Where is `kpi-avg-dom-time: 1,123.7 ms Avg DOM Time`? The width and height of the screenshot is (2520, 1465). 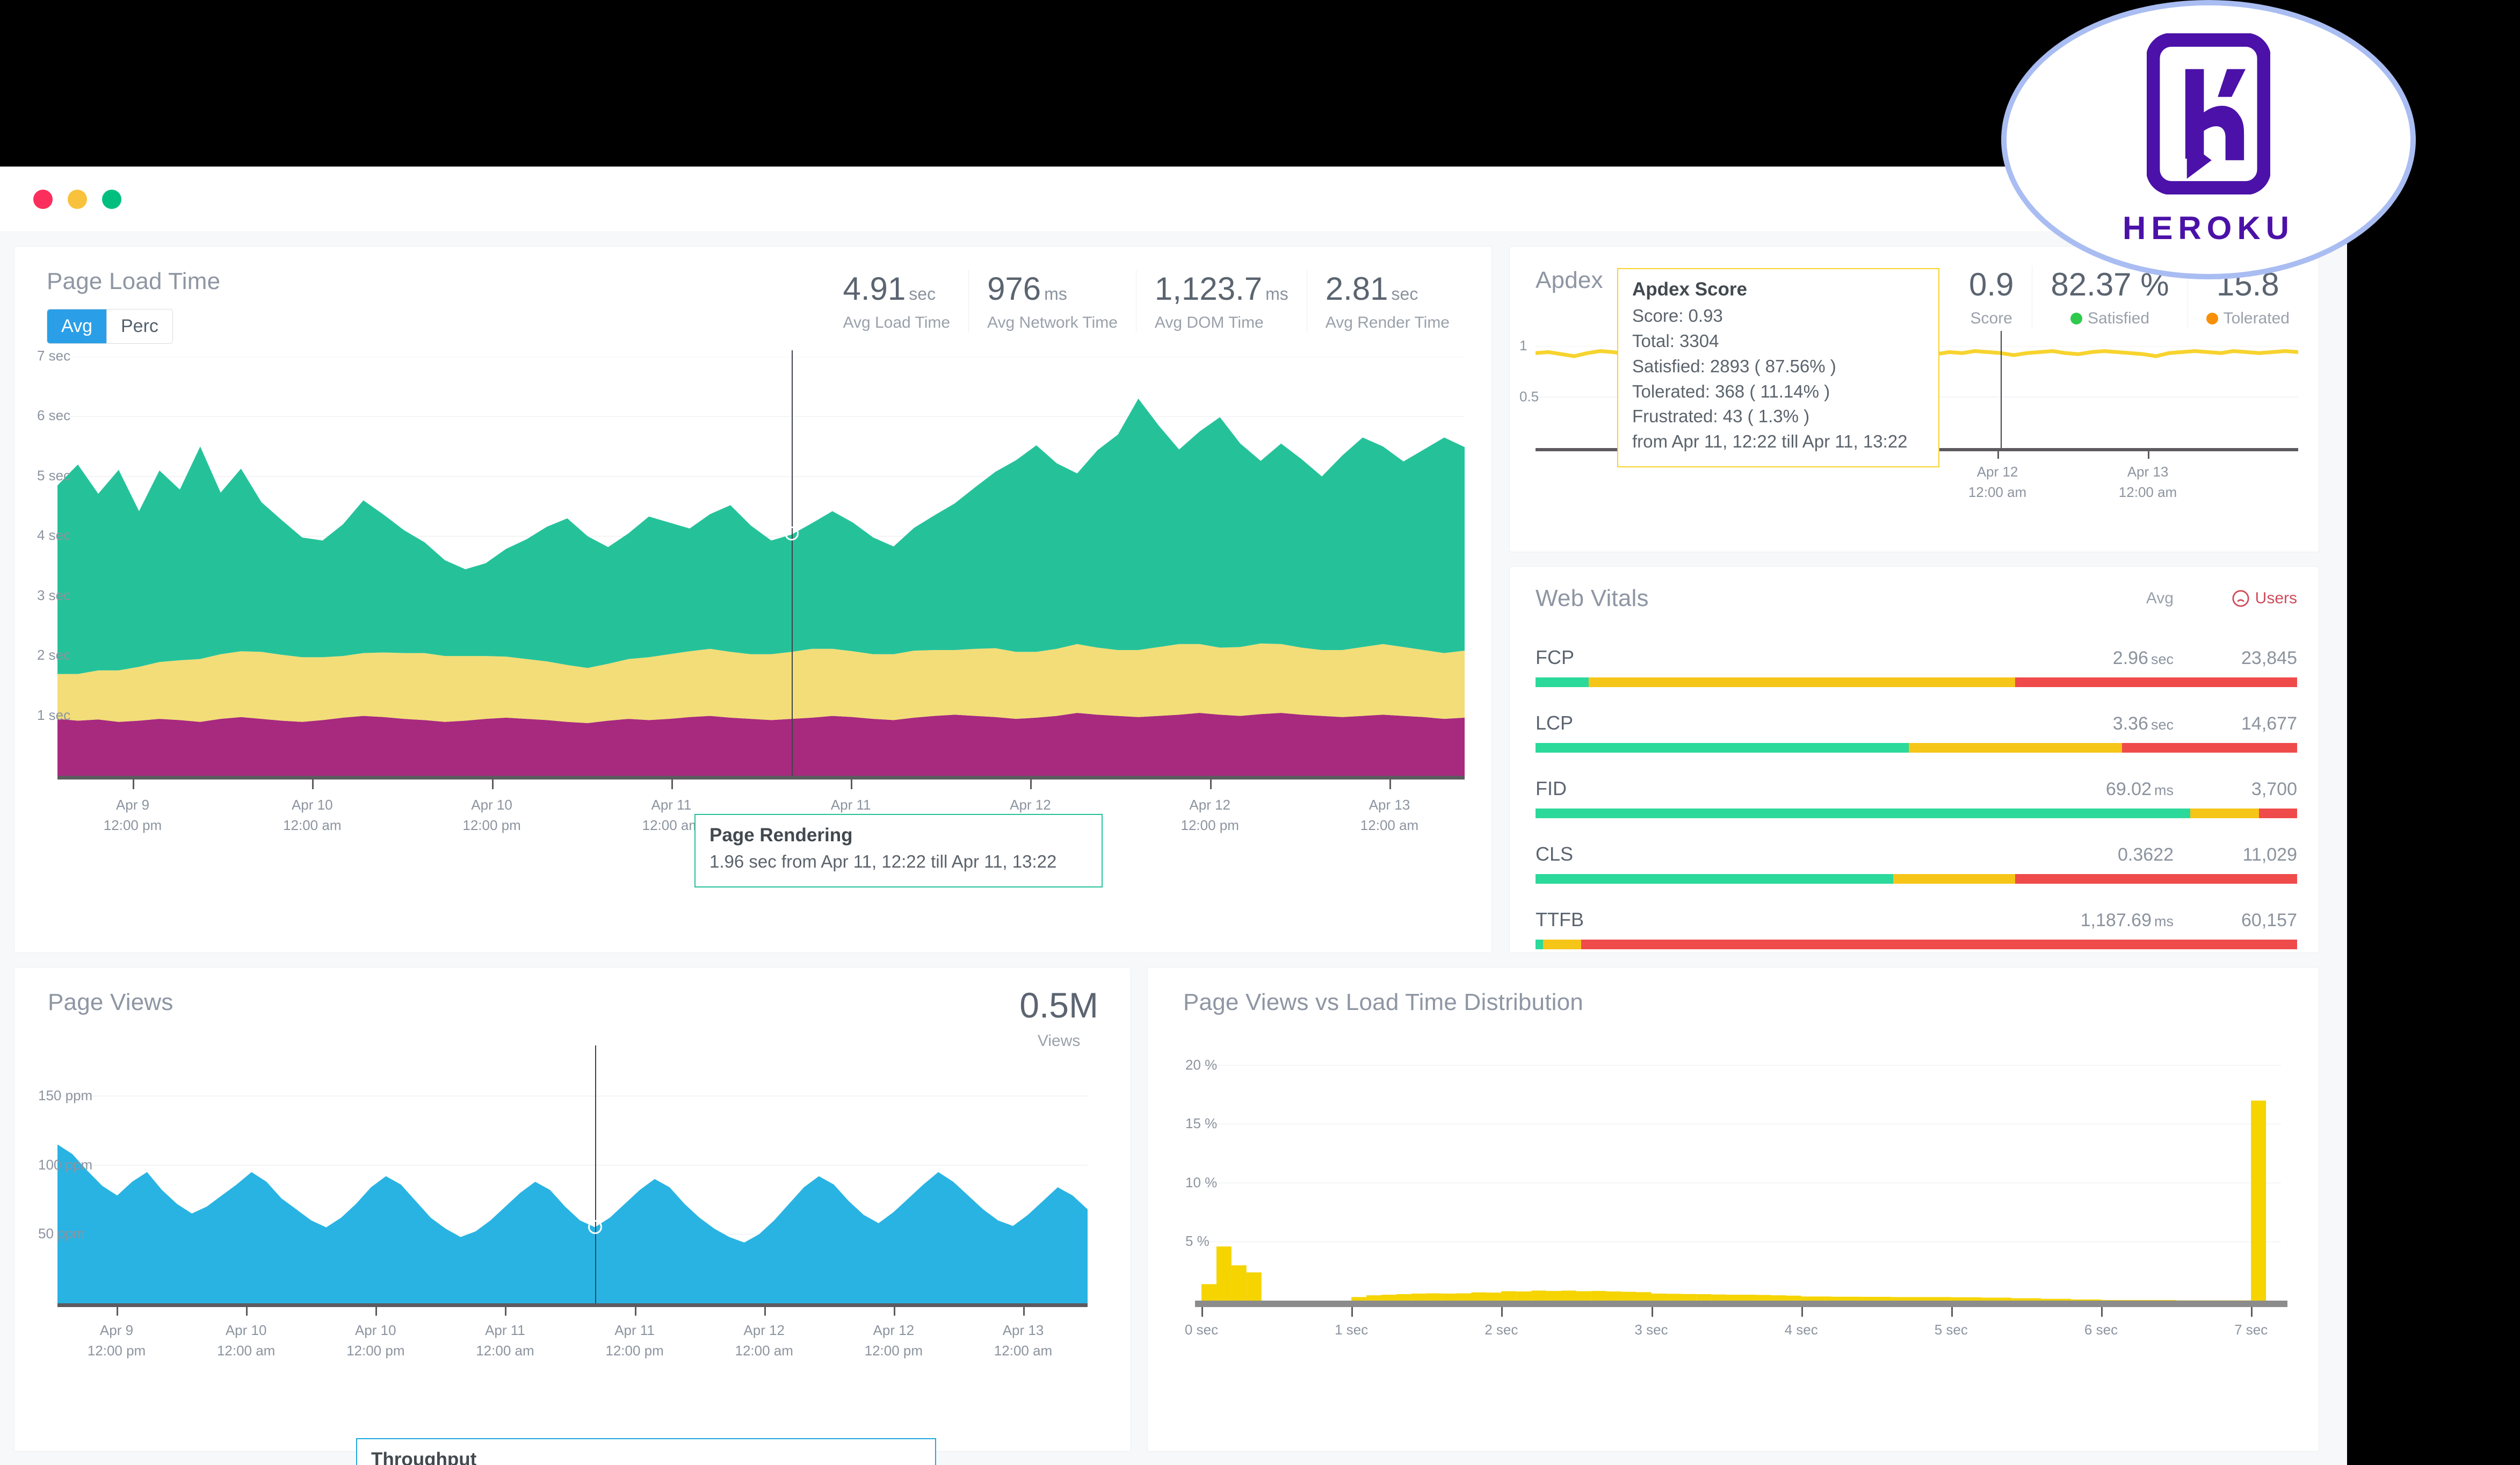
kpi-avg-dom-time: 1,123.7 ms Avg DOM Time is located at coordinates (1221, 301).